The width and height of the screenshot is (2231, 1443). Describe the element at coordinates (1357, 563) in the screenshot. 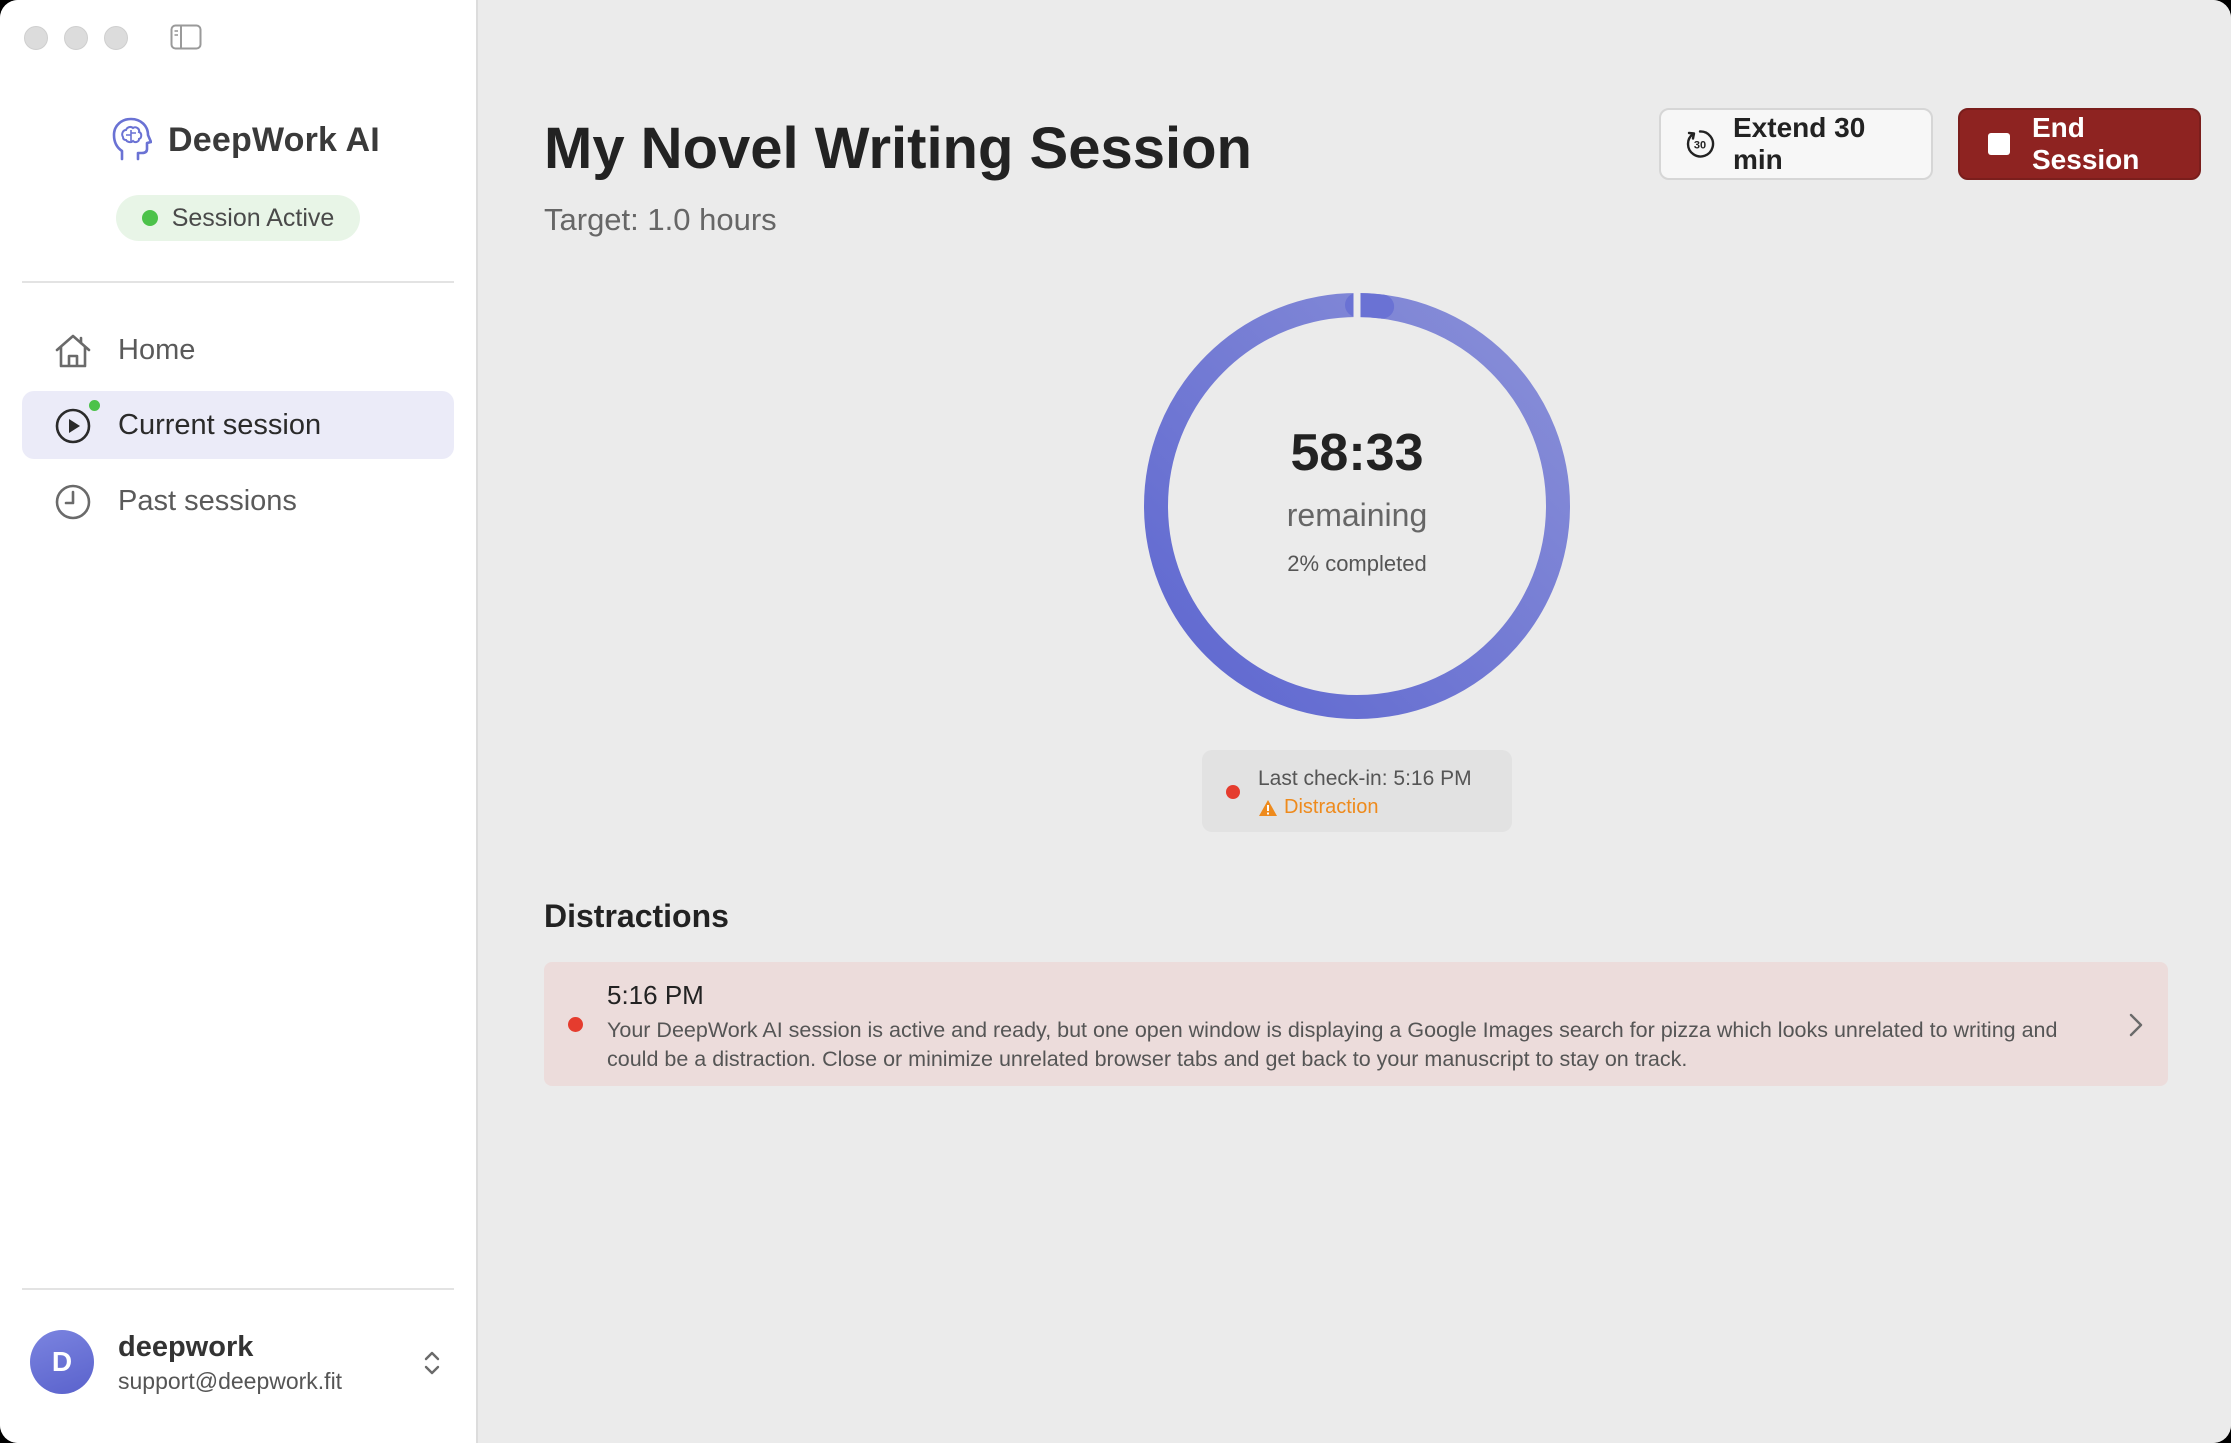

I see `percent-completed: 2% completed` at that location.